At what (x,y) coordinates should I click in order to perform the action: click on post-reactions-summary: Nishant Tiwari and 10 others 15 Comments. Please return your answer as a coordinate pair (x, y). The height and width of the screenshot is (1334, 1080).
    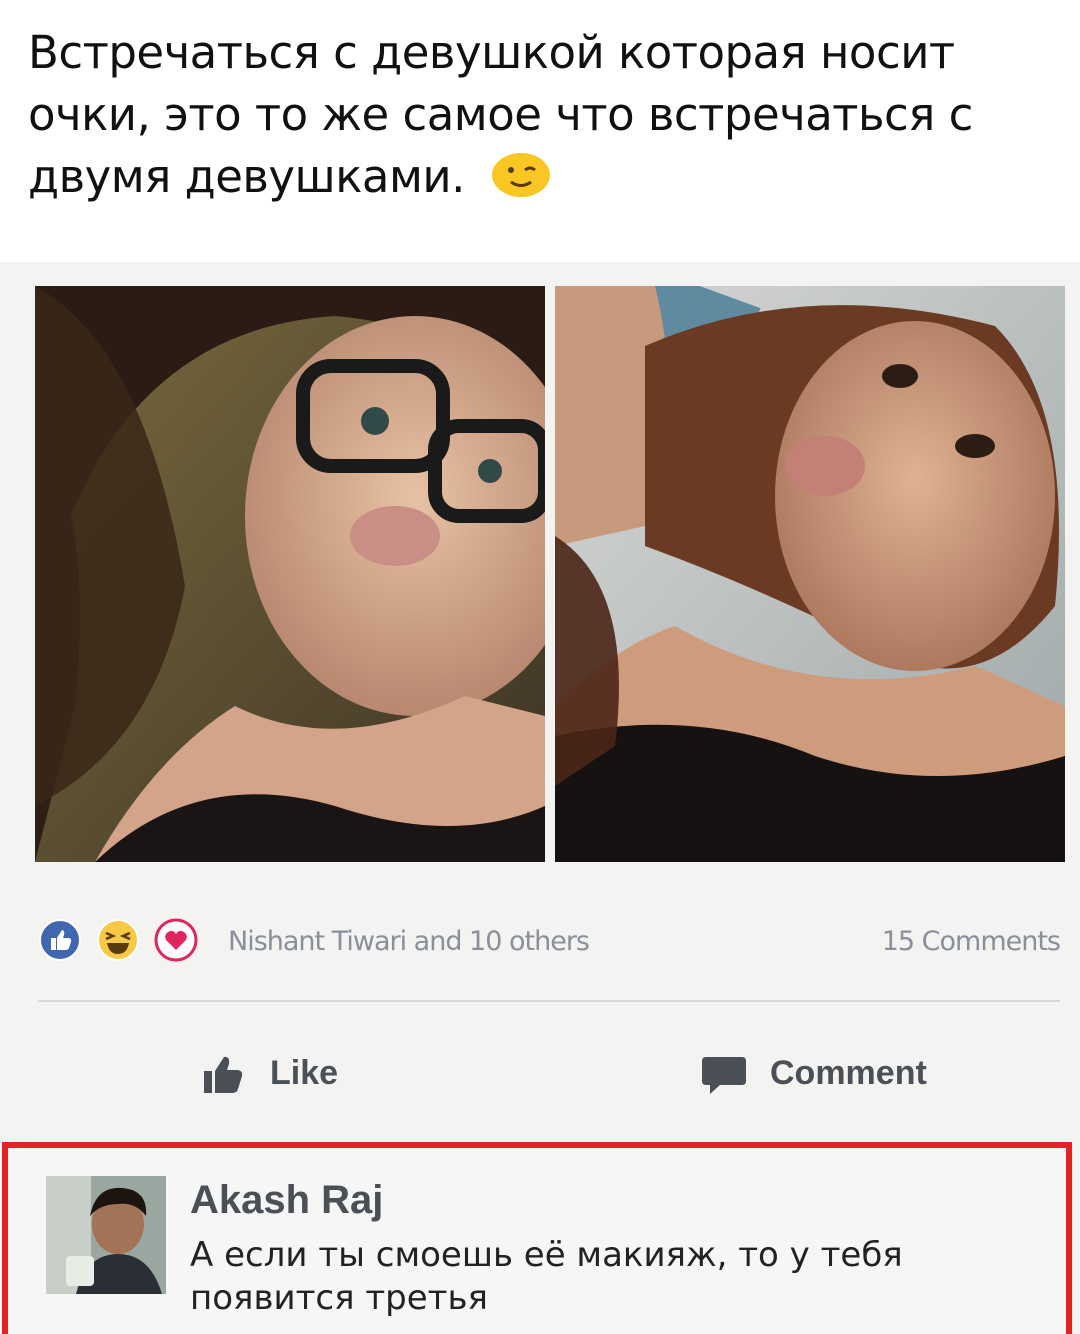
    Looking at the image, I should click on (553, 943).